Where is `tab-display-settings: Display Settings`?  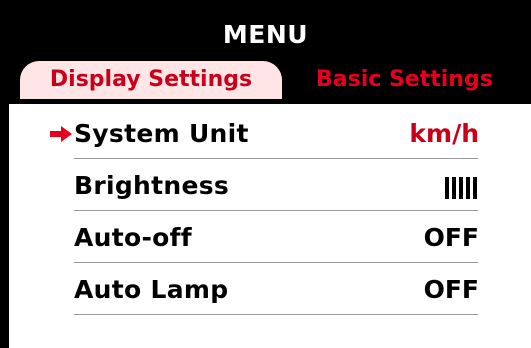
tab-display-settings: Display Settings is located at coordinates (151, 80).